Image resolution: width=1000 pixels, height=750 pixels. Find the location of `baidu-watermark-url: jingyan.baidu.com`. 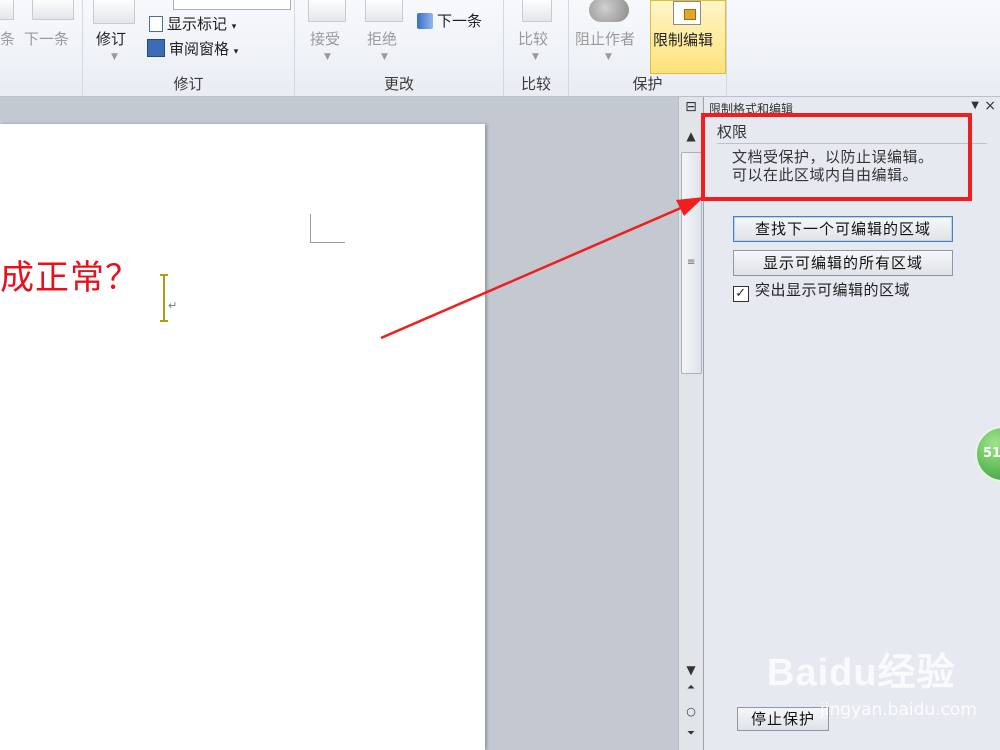

baidu-watermark-url: jingyan.baidu.com is located at coordinates (898, 710).